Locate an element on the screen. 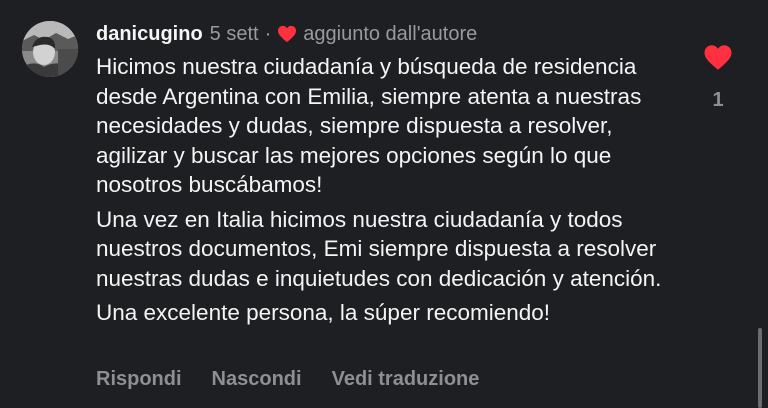  like-count: 1 is located at coordinates (718, 100).